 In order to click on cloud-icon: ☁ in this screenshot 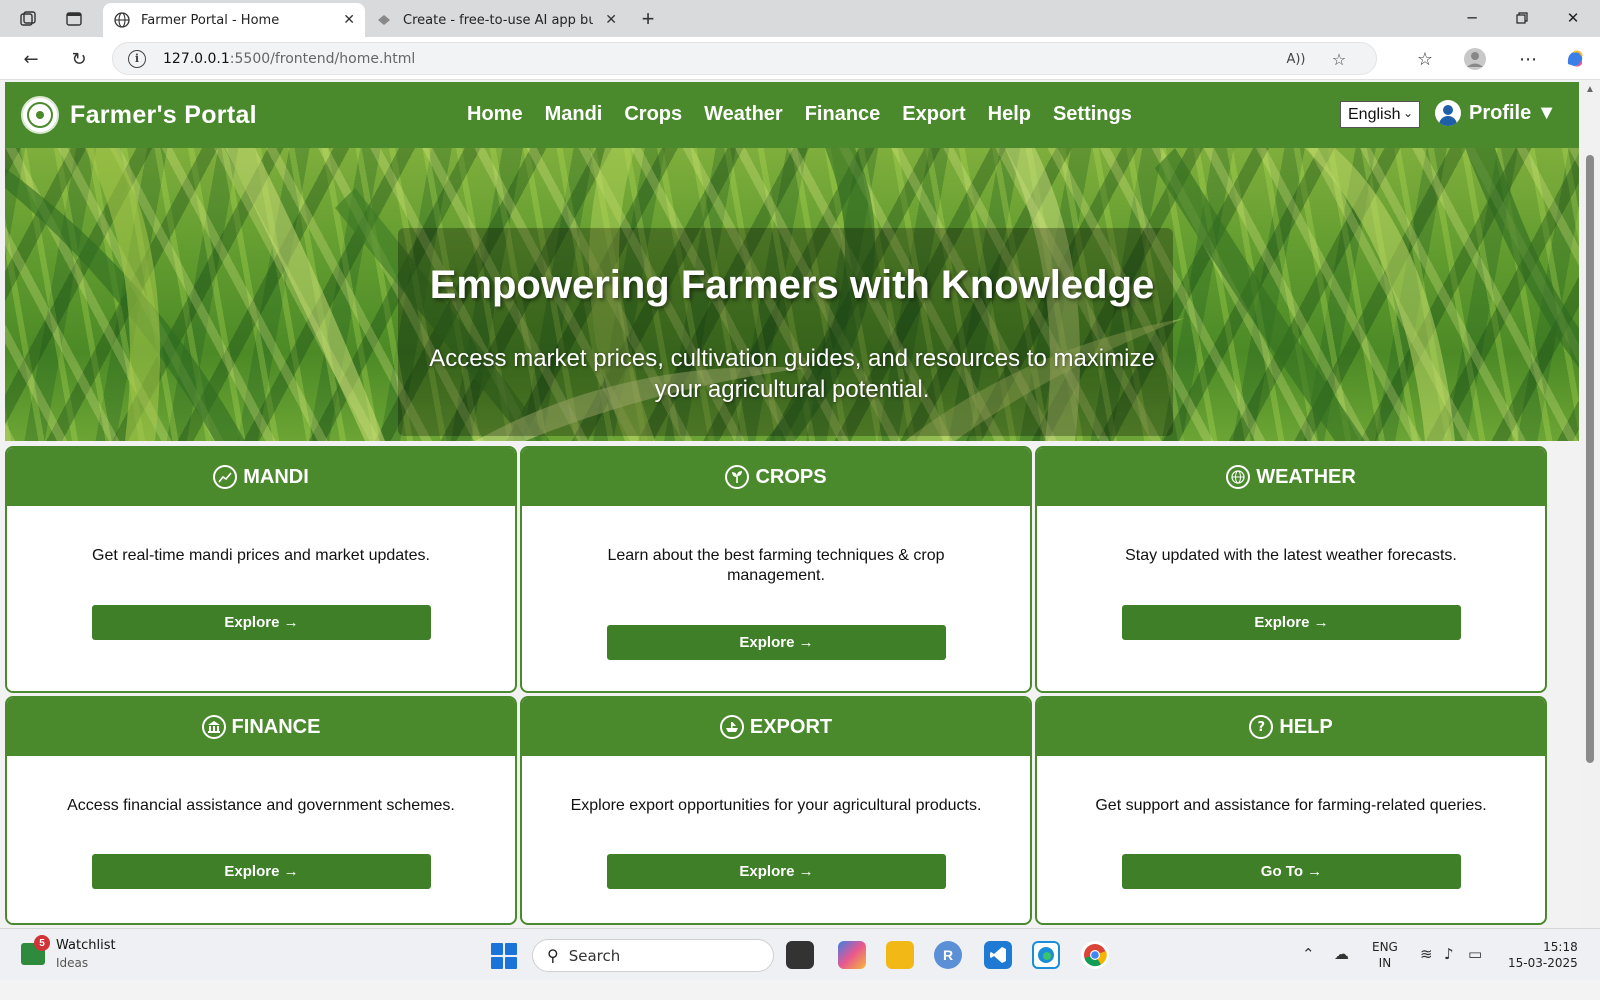, I will do `click(1341, 954)`.